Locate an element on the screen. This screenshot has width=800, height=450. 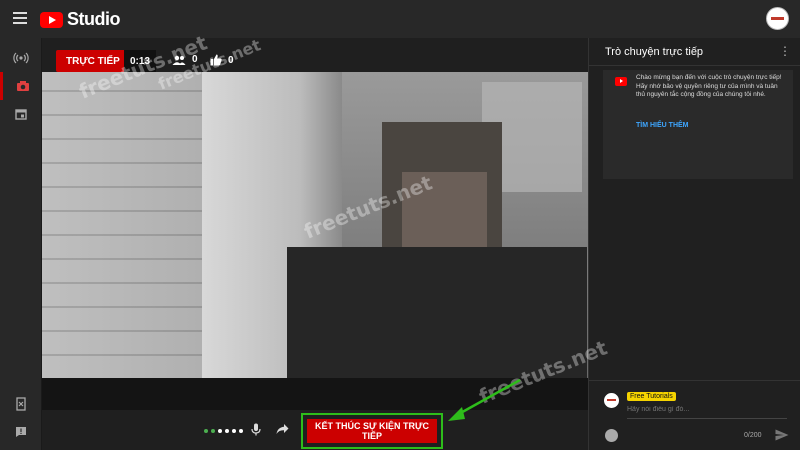
nav-exit is located at coordinates (21, 404).